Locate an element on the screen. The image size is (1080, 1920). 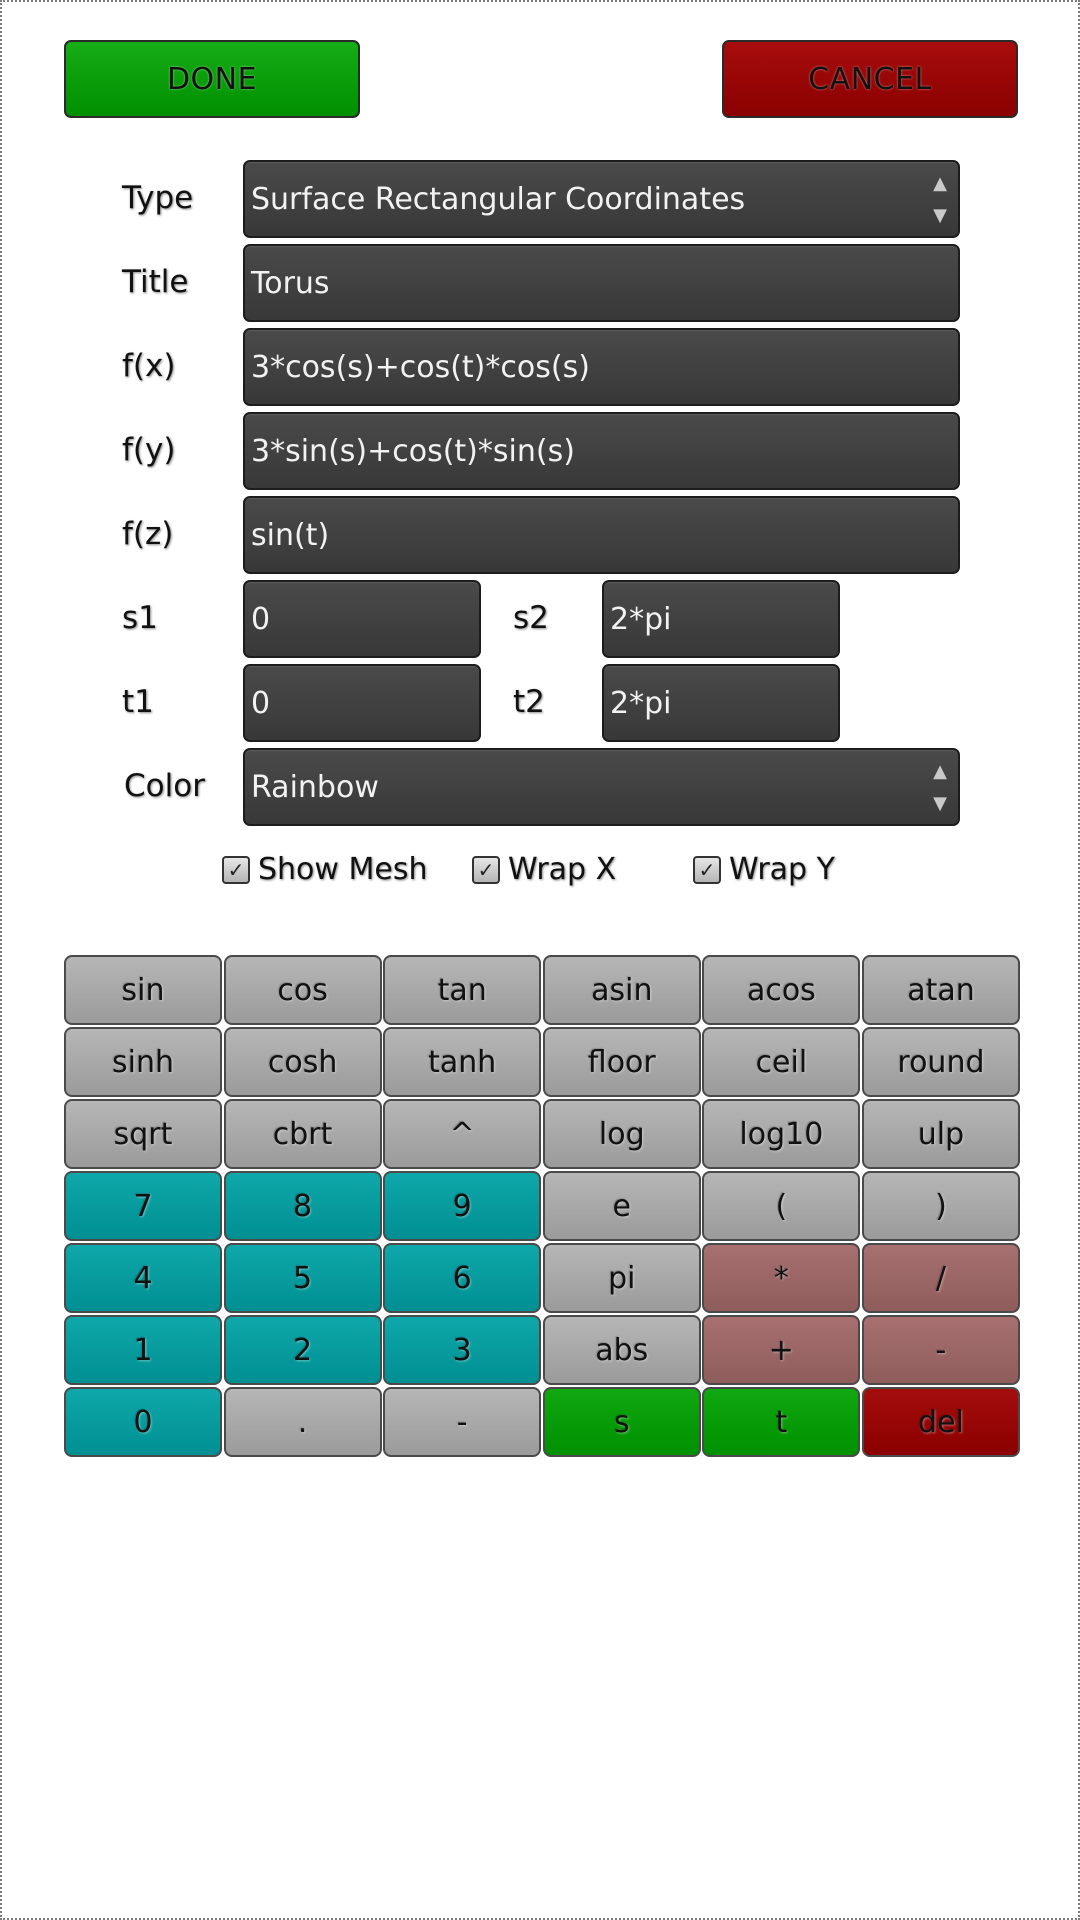
key-sinh: sinh is located at coordinates (143, 1062).